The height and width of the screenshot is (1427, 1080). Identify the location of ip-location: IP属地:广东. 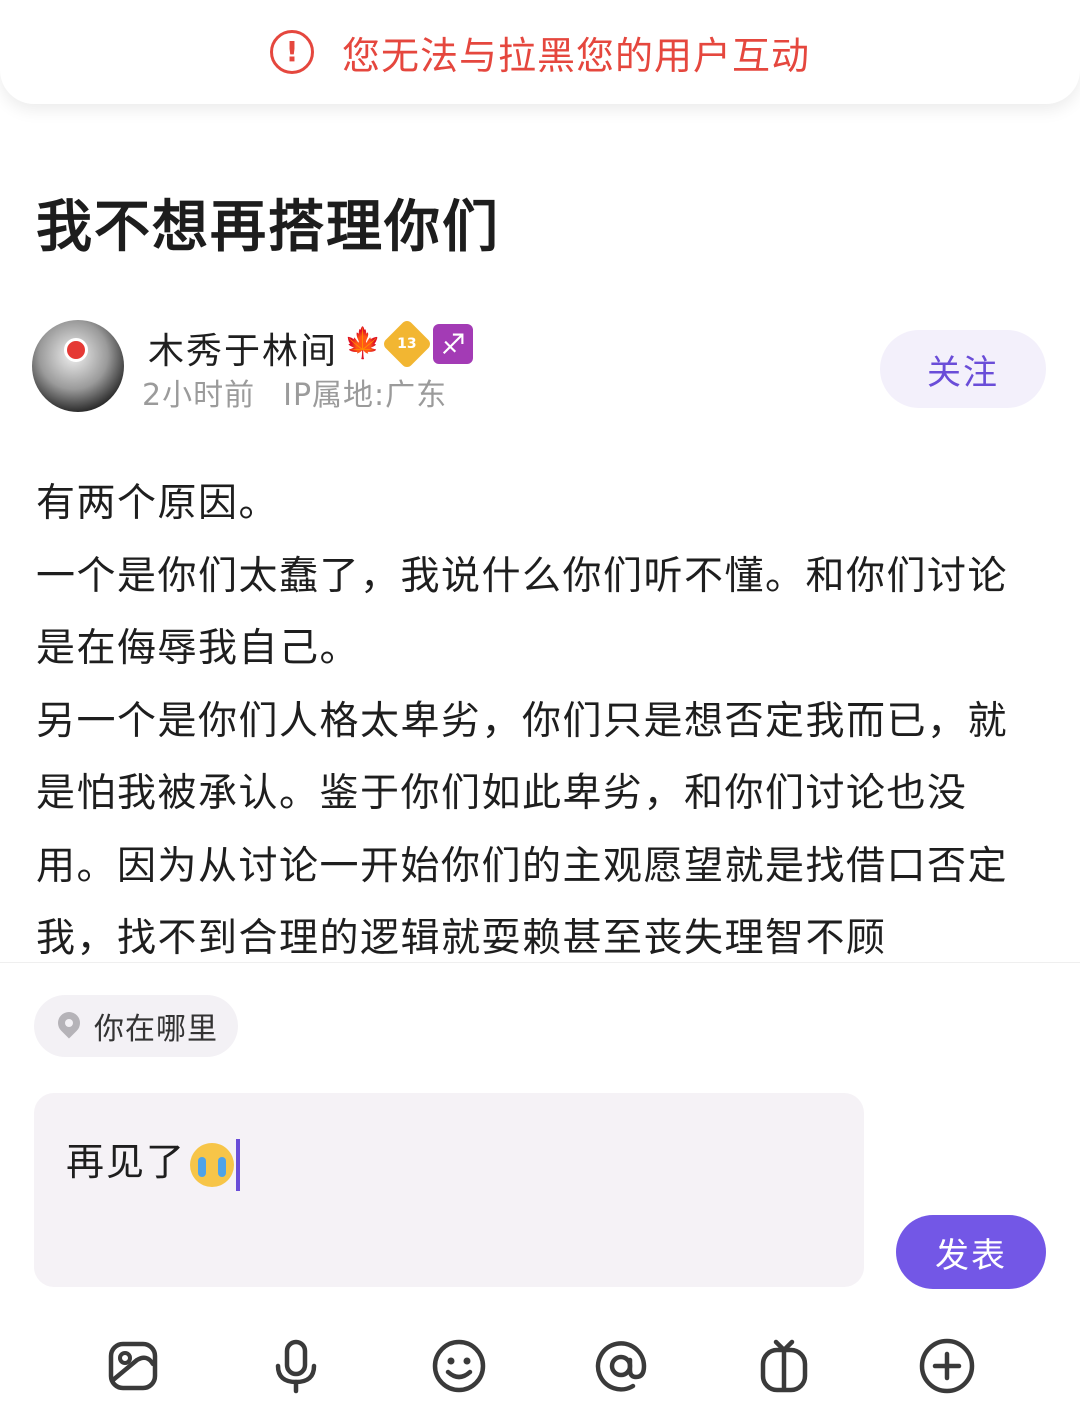
(365, 395).